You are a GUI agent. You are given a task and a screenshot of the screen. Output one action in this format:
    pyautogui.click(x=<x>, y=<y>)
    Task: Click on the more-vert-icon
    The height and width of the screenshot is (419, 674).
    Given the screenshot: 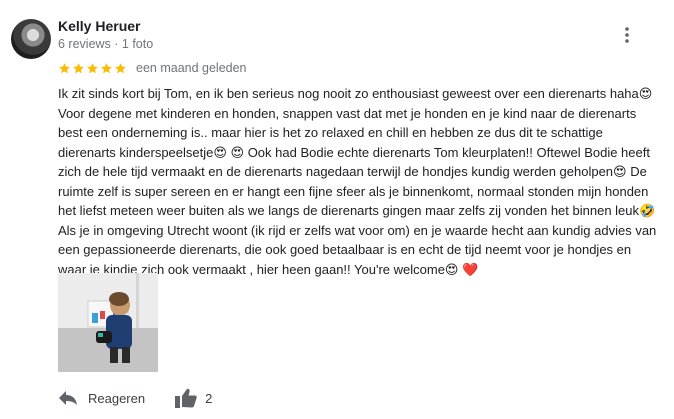 What is the action you would take?
    pyautogui.click(x=627, y=35)
    